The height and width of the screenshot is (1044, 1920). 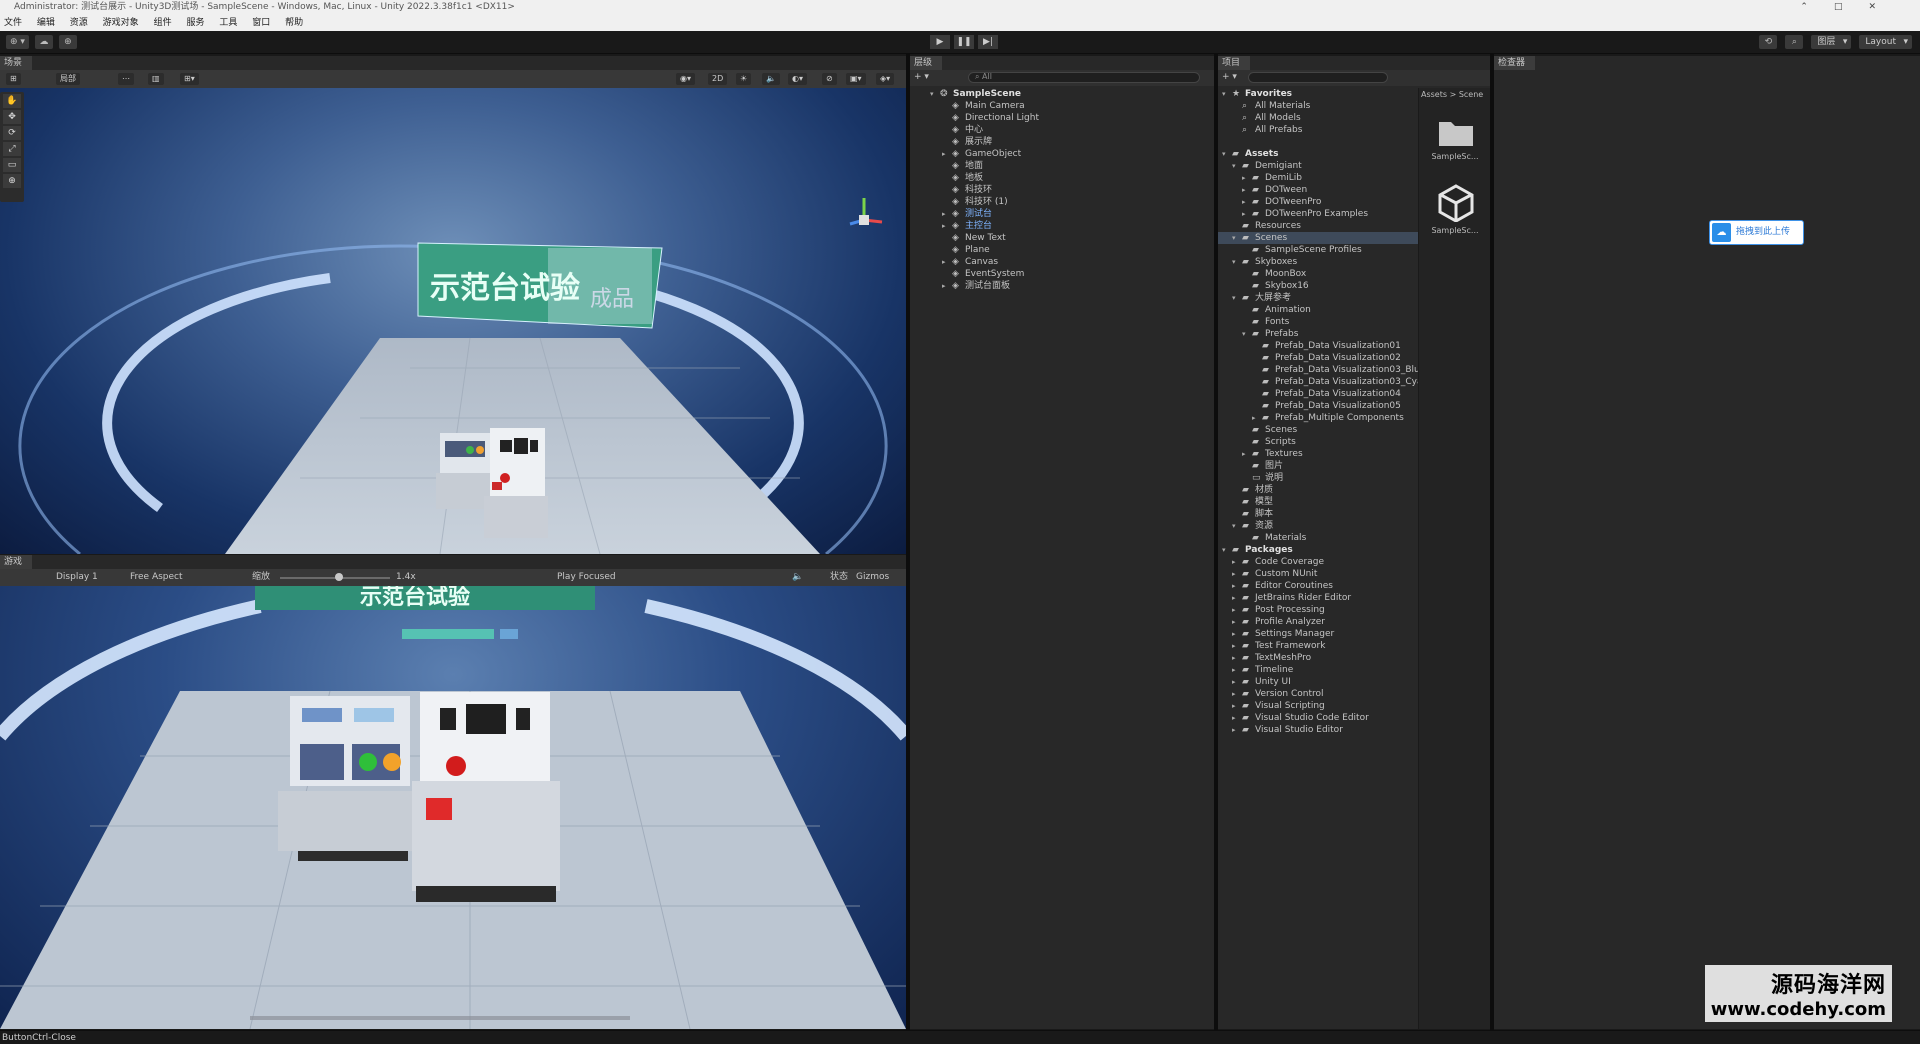 I want to click on project-item: ▰ Prefab_Data Visualization03_Blue, so click(x=1321, y=370).